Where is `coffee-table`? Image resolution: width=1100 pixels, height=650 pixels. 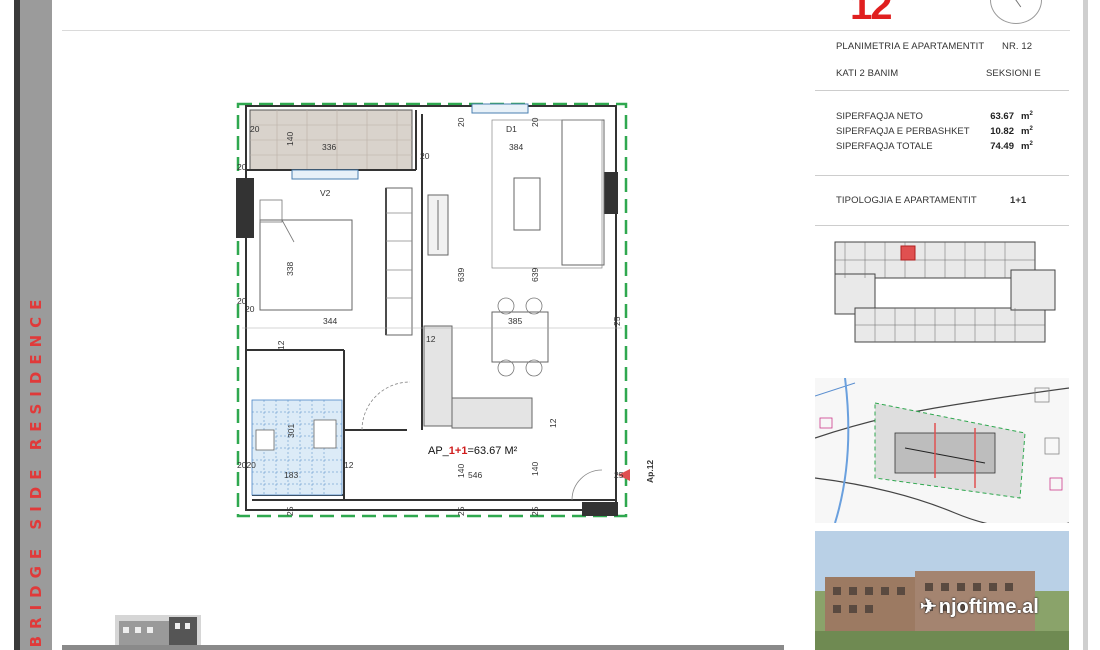 coffee-table is located at coordinates (527, 204).